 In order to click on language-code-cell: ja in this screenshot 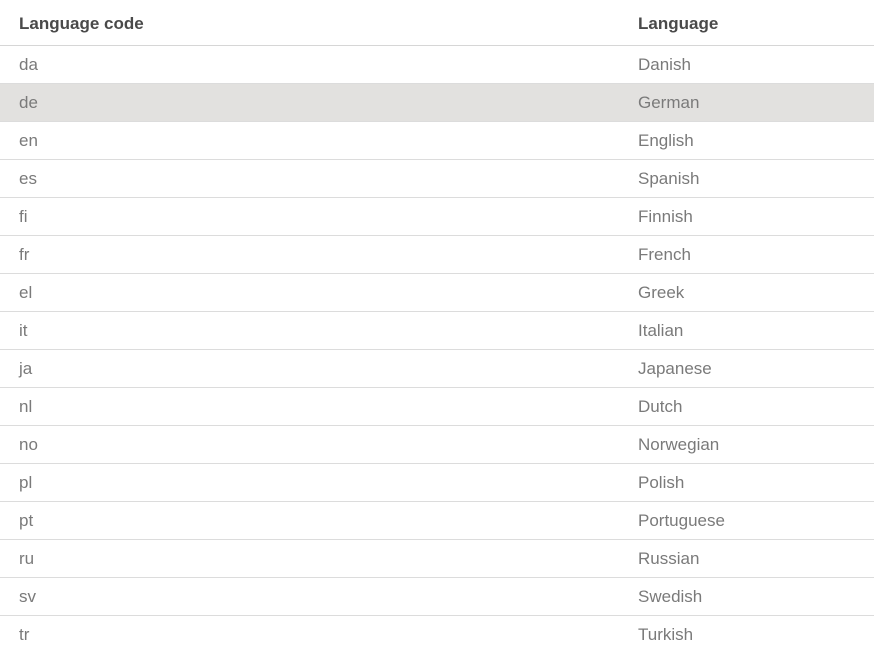, I will do `click(26, 368)`.